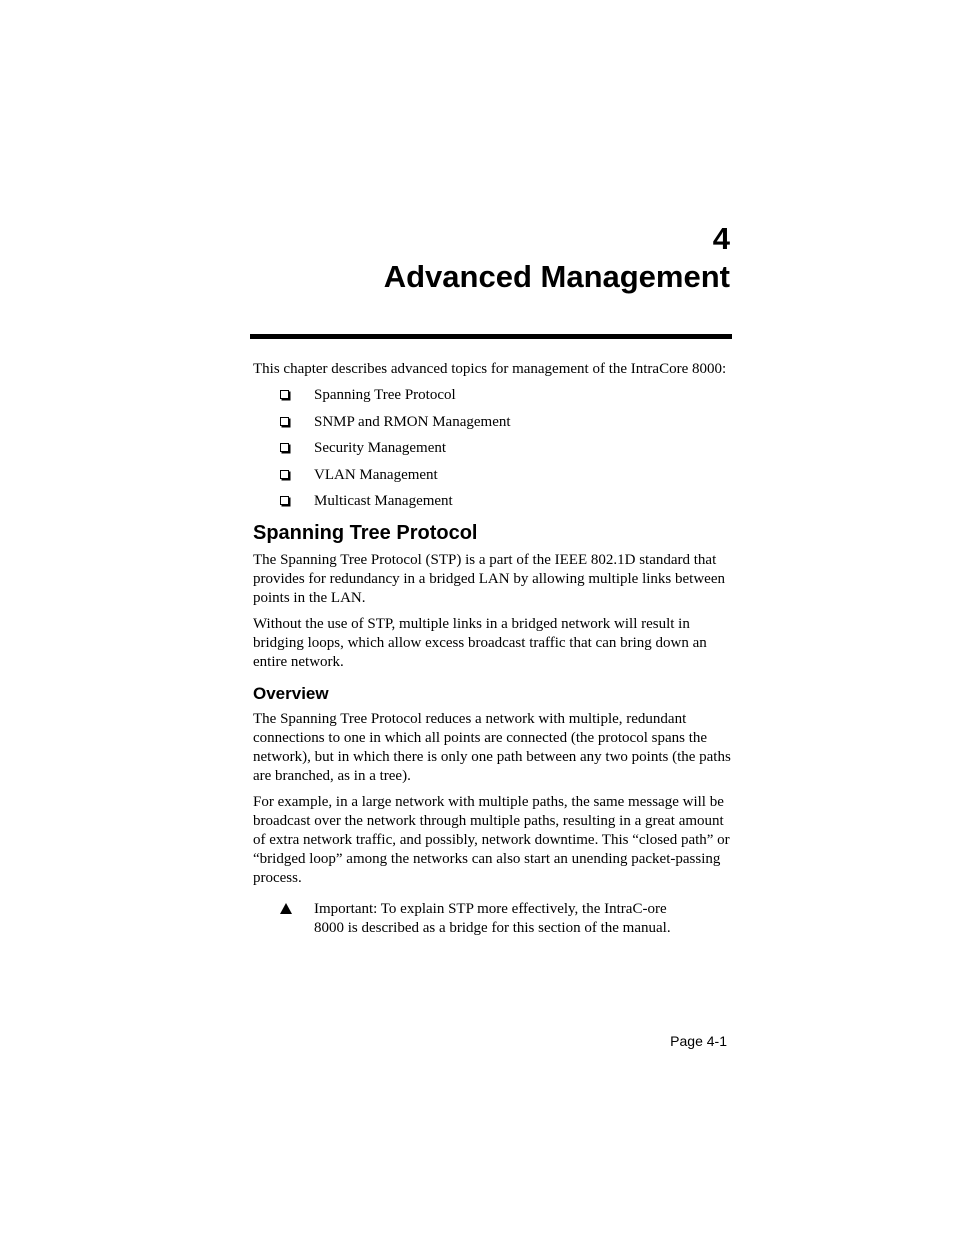 The image size is (954, 1235). What do you see at coordinates (412, 421) in the screenshot?
I see `topic-label: SNMP and RMON Management` at bounding box center [412, 421].